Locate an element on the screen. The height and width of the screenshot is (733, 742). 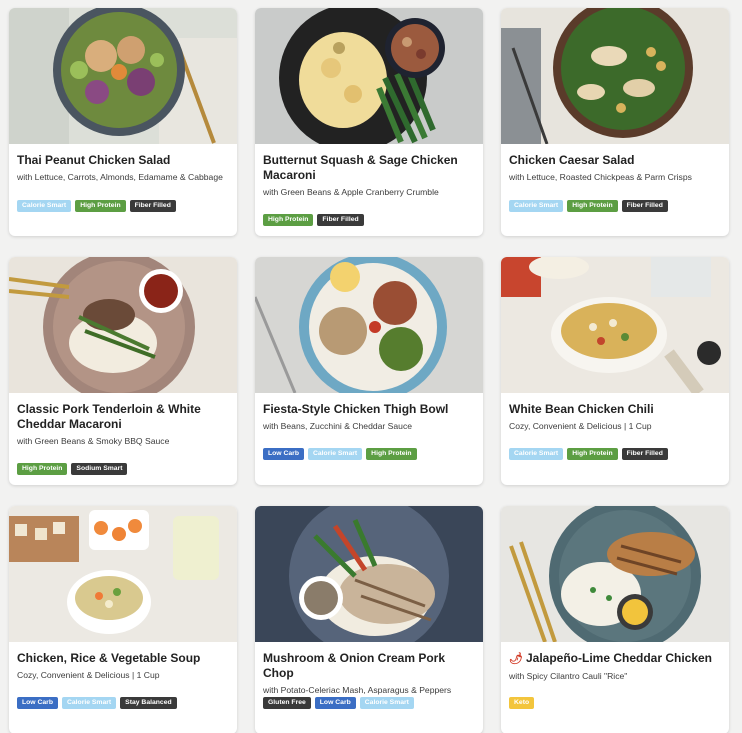
fiesta-bowl-image is located at coordinates (369, 325).